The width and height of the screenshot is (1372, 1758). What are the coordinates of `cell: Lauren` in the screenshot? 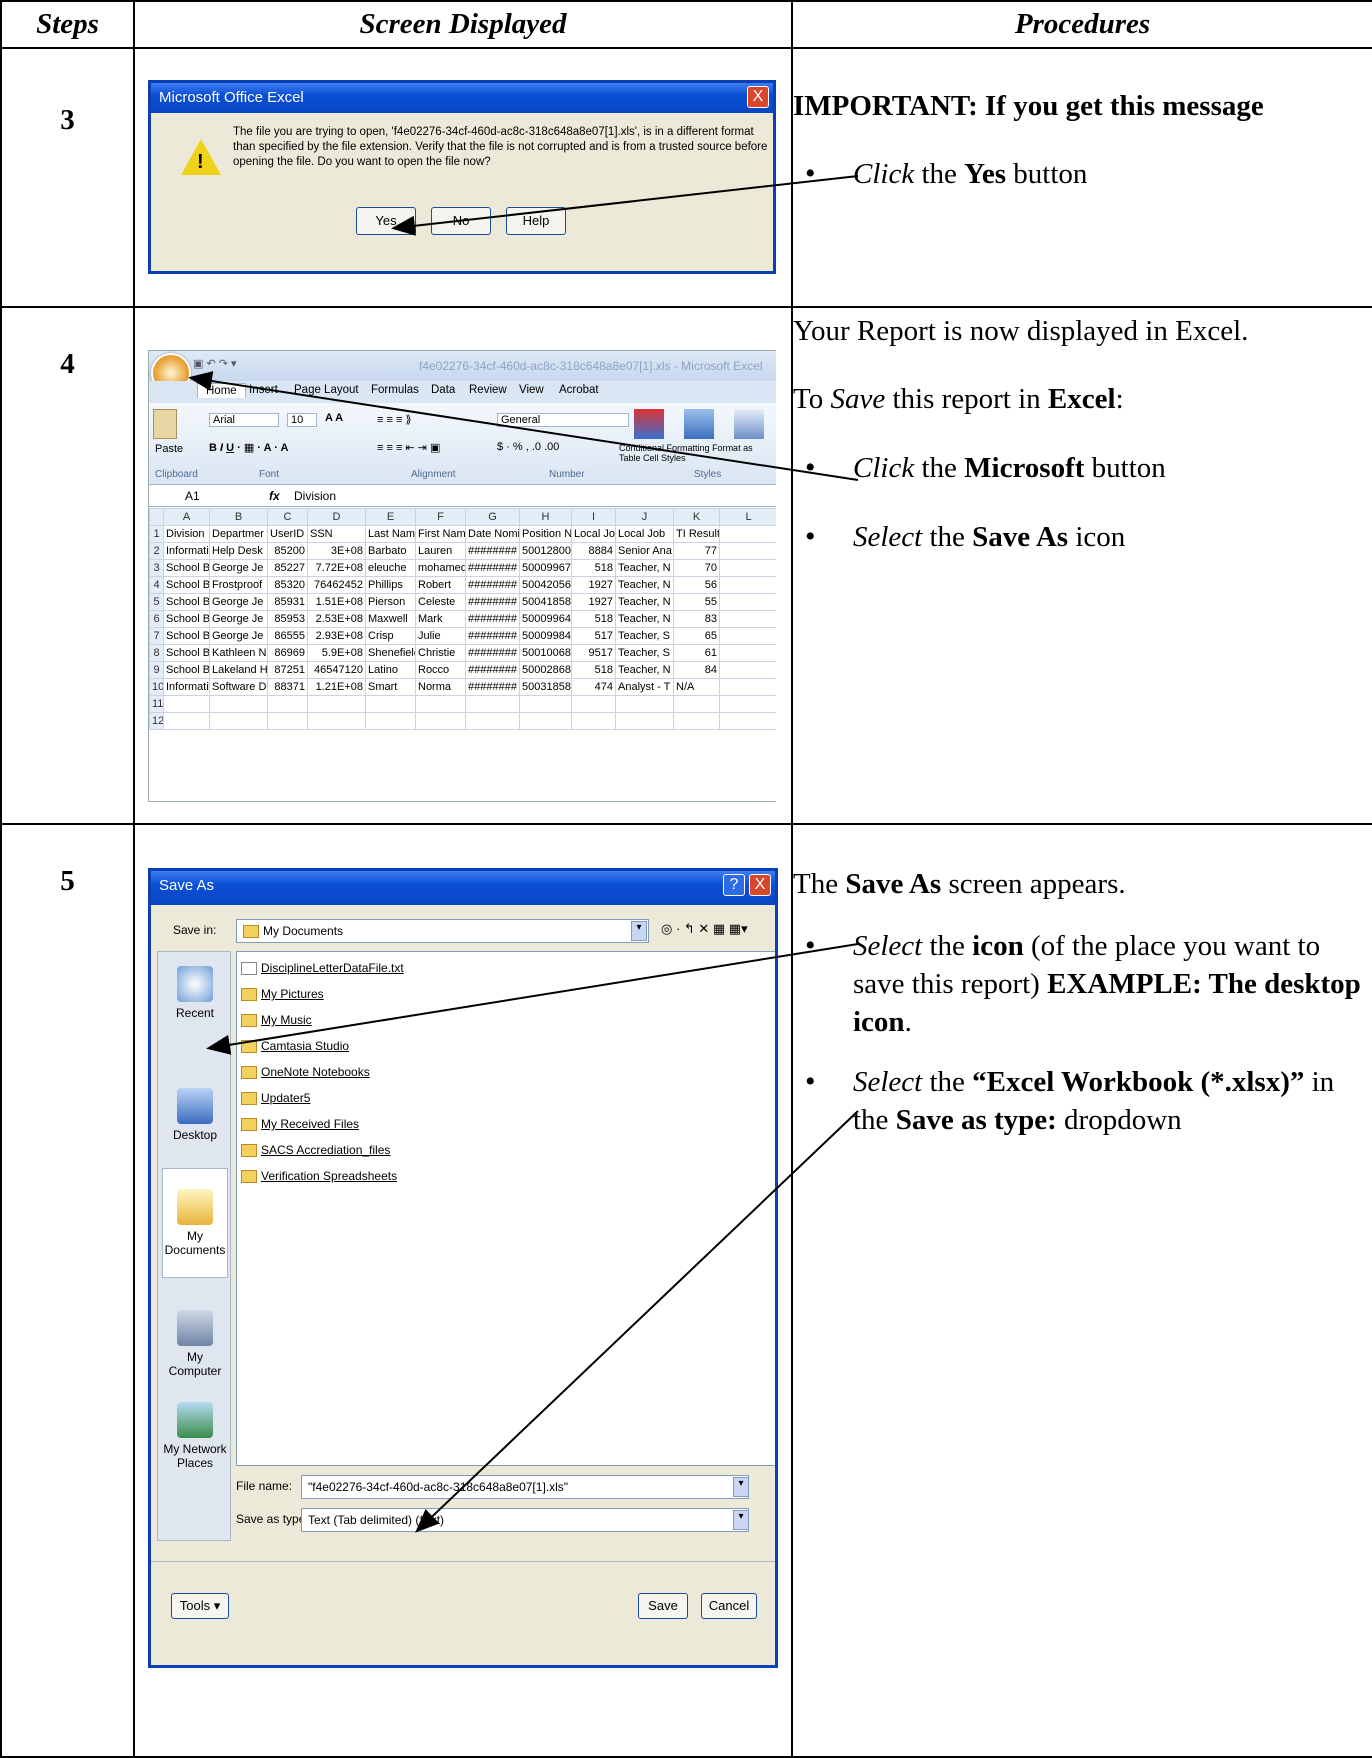 It's located at (440, 551).